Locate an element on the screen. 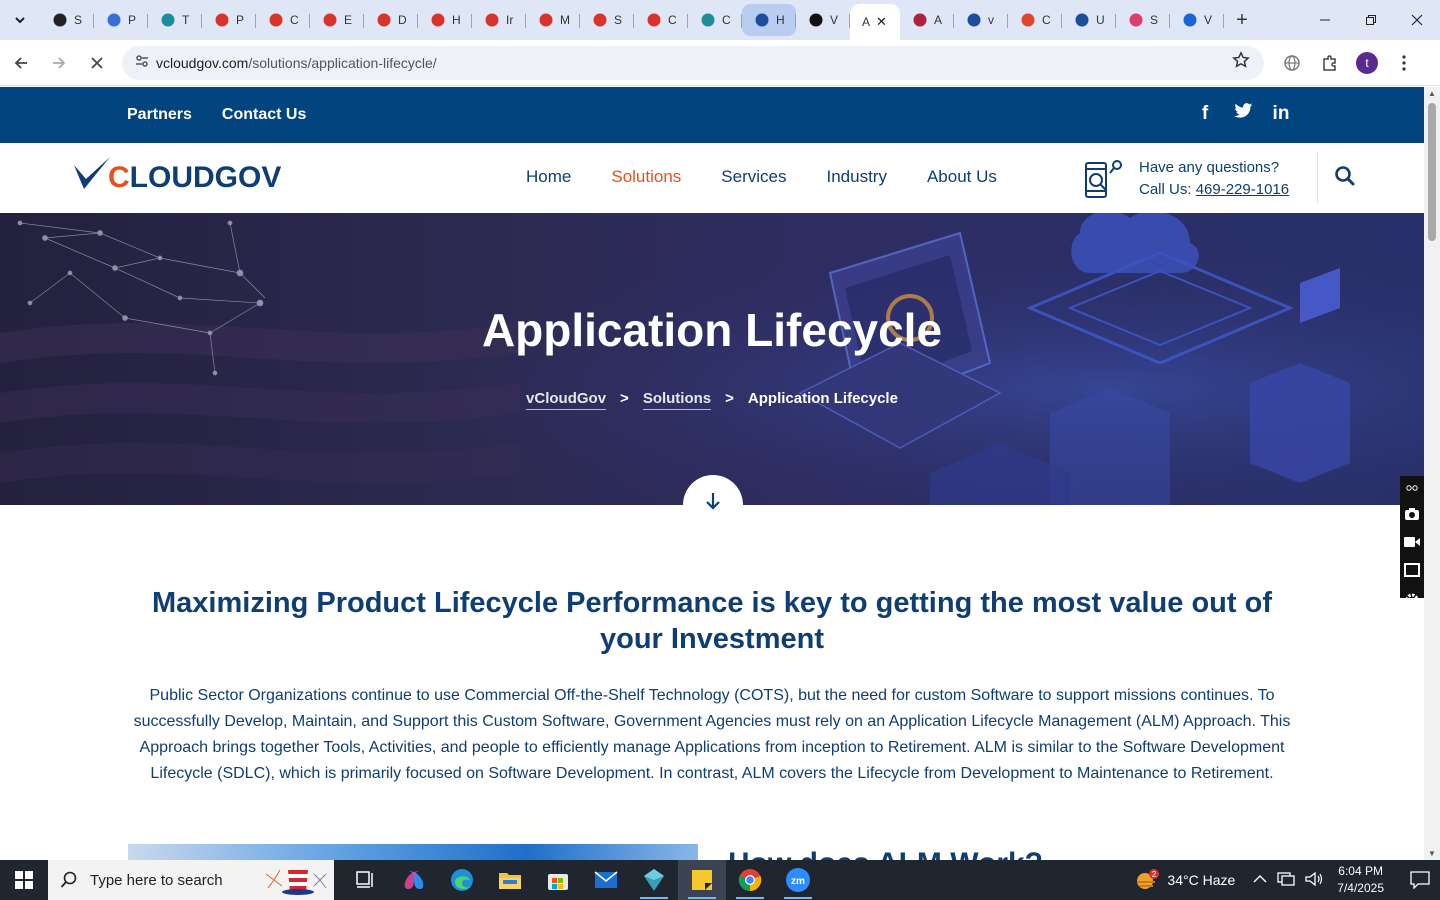 The image size is (1440, 900). profile-avatar: t is located at coordinates (1367, 62).